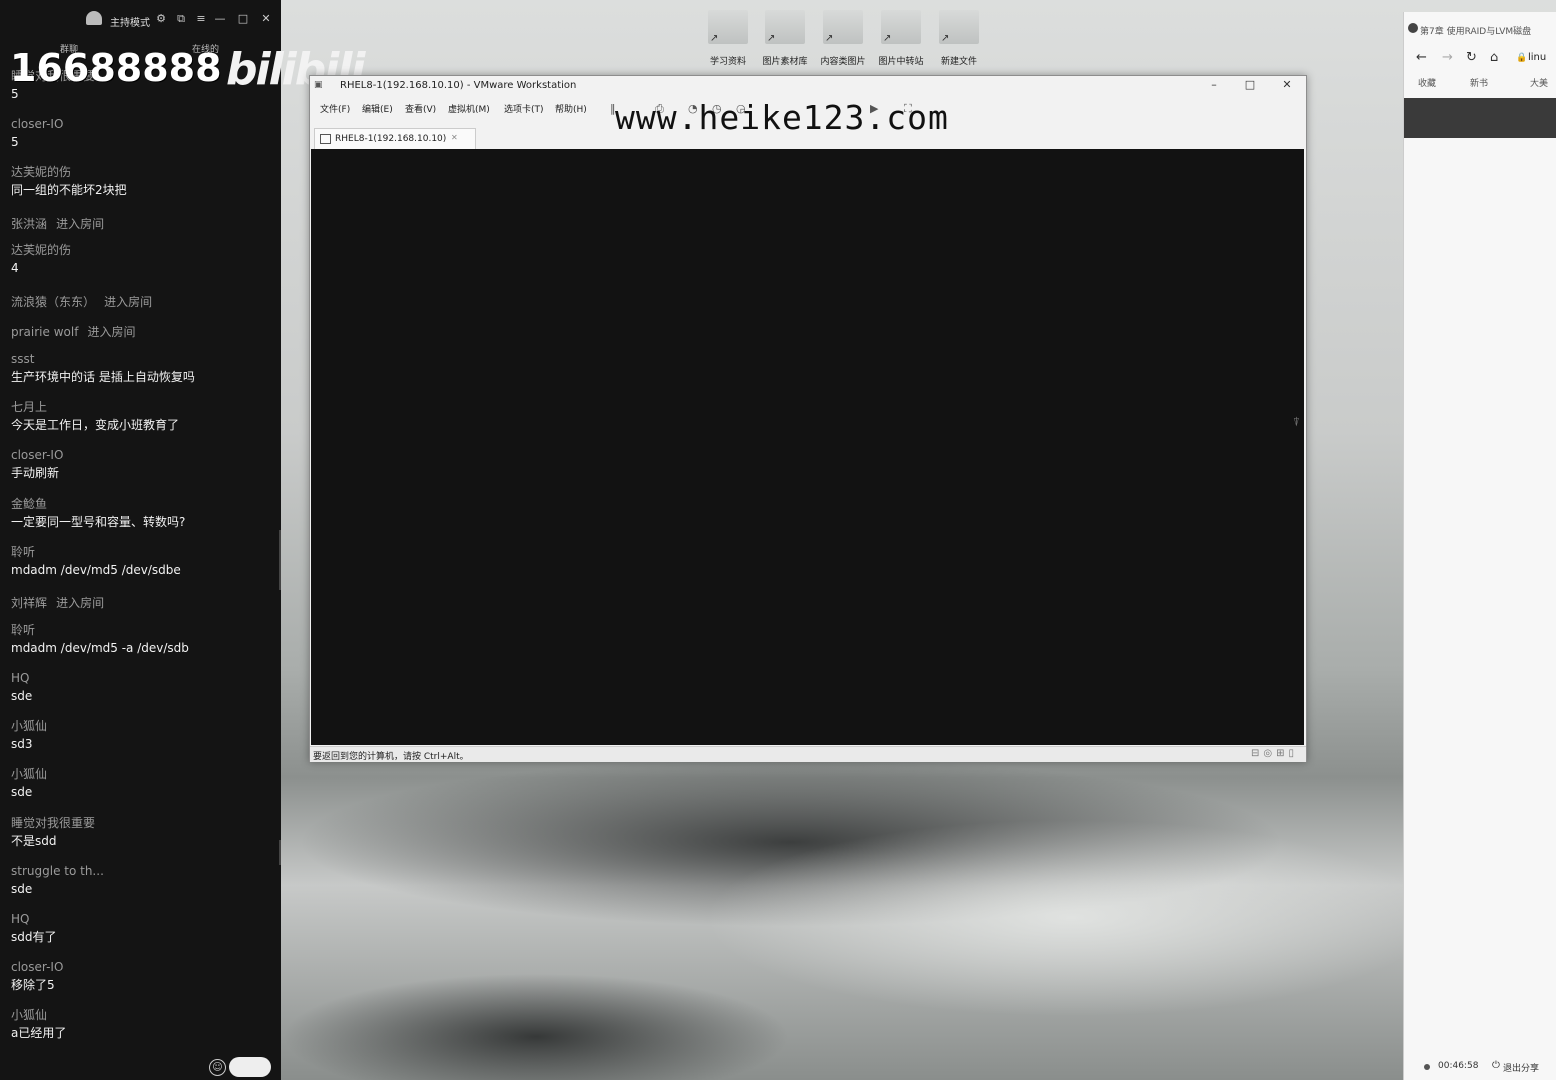 The image size is (1556, 1080). I want to click on chat-message: 七月上 今天是工作日，变成小班教育了, so click(142, 416).